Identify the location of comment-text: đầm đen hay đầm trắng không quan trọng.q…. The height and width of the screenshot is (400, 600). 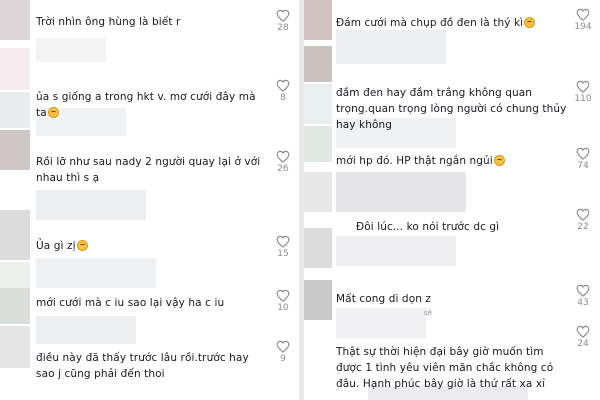
(451, 109).